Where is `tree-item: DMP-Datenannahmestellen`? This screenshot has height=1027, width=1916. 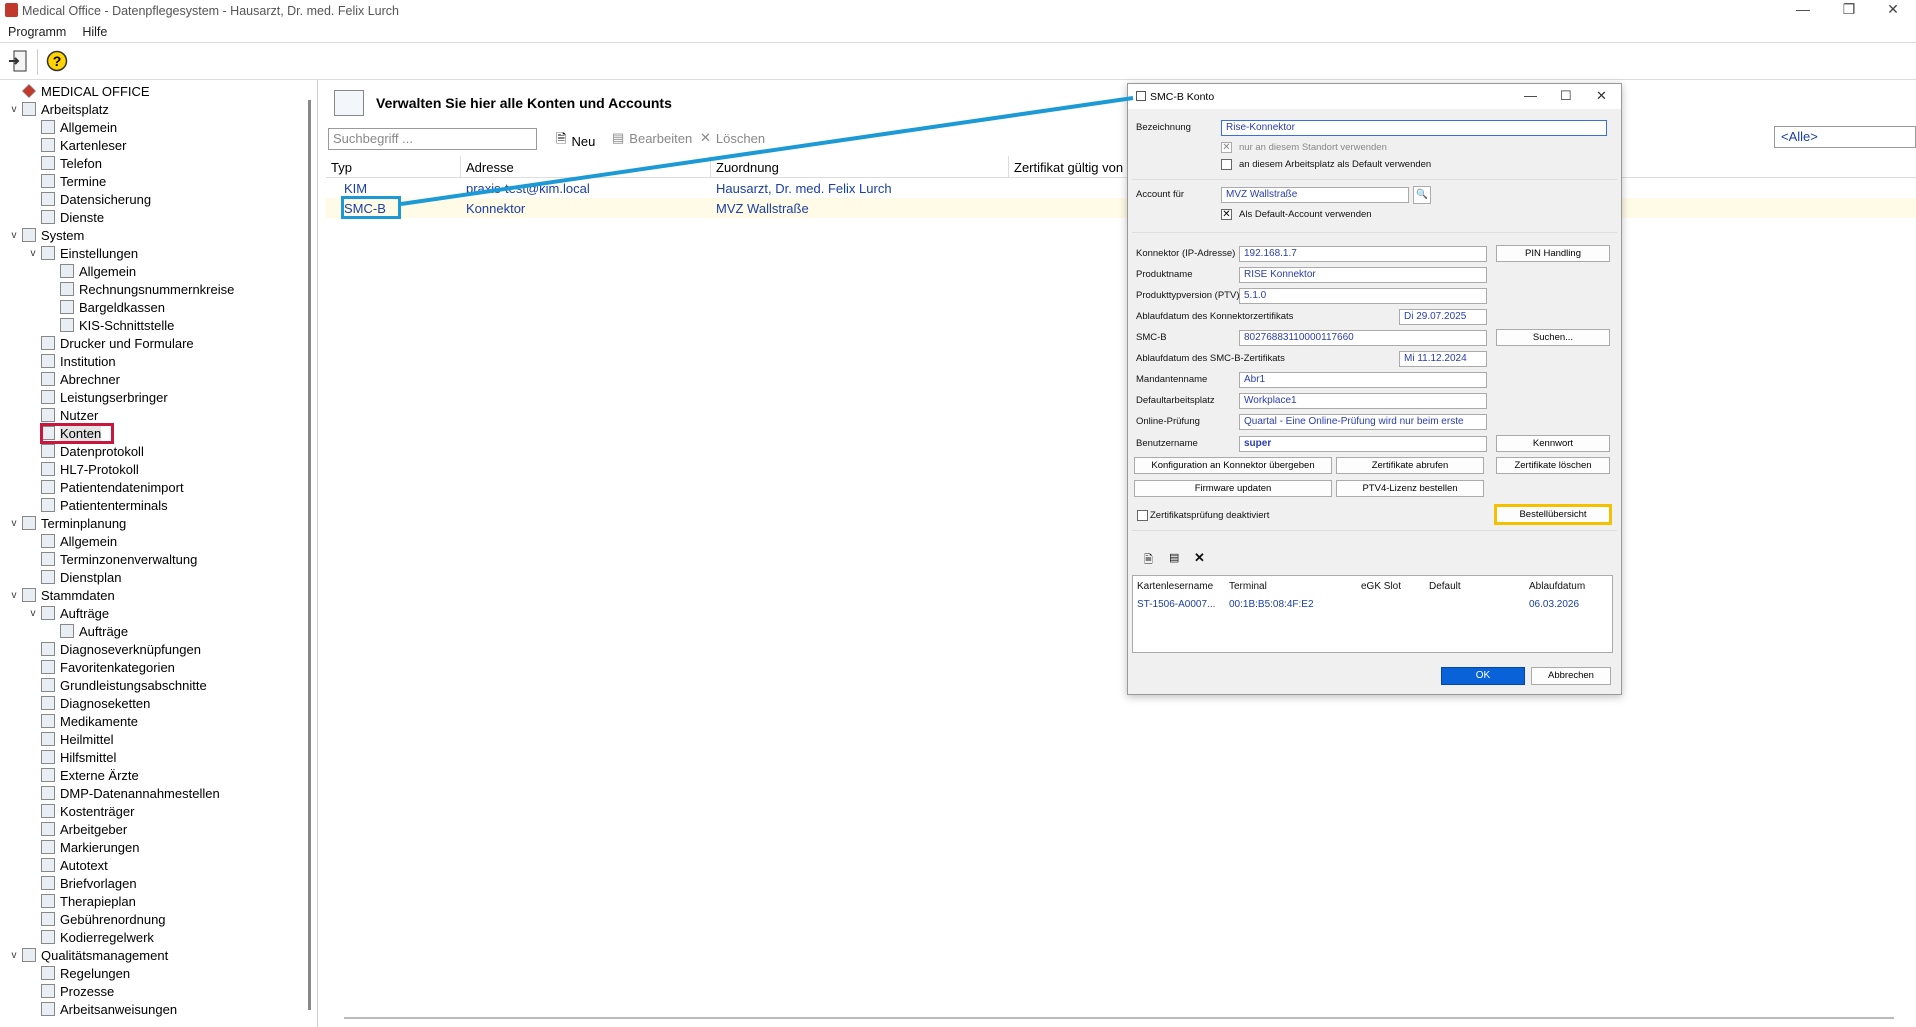 tree-item: DMP-Datenannahmestellen is located at coordinates (123, 793).